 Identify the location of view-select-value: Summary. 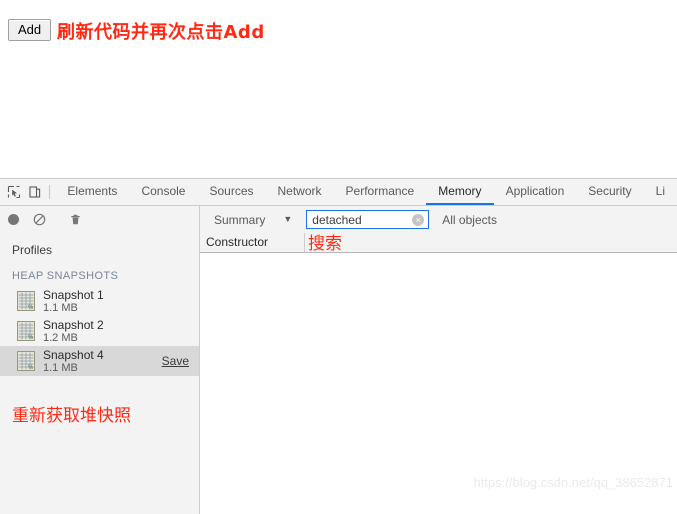
(240, 219).